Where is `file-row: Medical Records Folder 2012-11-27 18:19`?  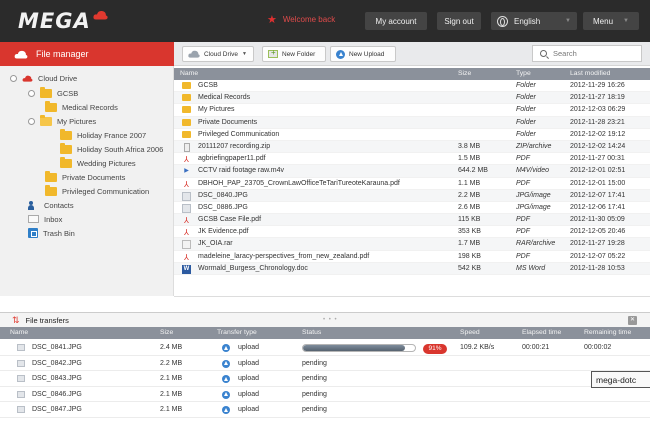
file-row: Medical Records Folder 2012-11-27 18:19 is located at coordinates (412, 98).